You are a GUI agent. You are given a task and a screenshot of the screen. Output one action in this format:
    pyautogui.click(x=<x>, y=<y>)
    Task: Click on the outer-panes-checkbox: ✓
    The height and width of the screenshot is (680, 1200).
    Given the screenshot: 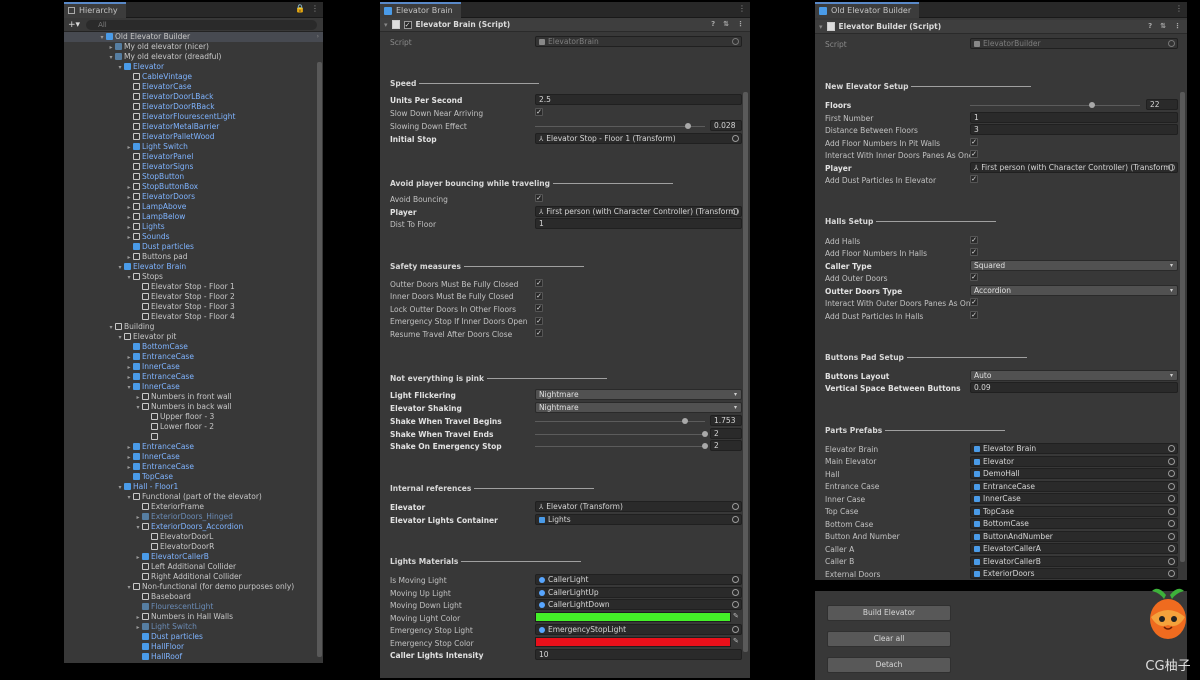 What is the action you would take?
    pyautogui.click(x=974, y=302)
    